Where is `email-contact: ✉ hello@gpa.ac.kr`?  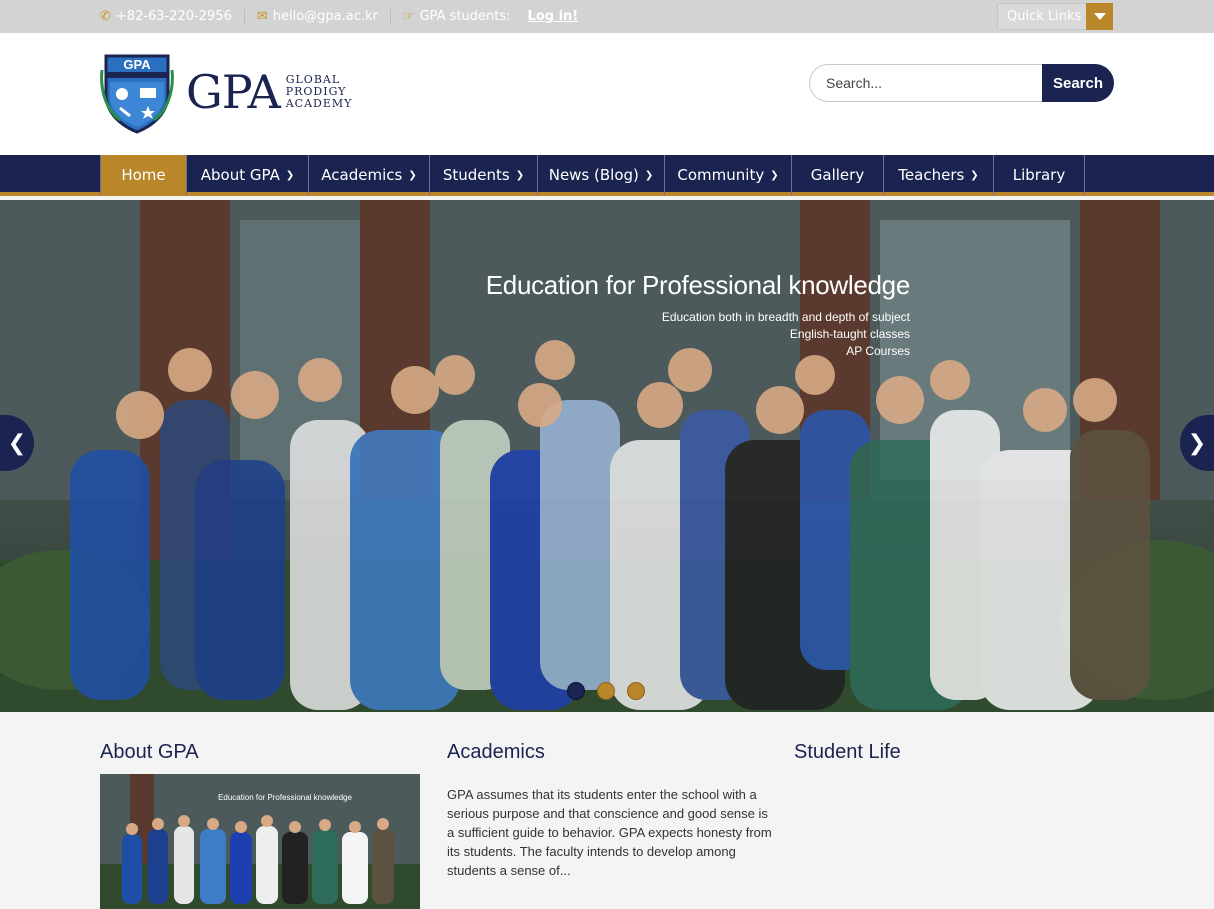 email-contact: ✉ hello@gpa.ac.kr is located at coordinates (317, 16).